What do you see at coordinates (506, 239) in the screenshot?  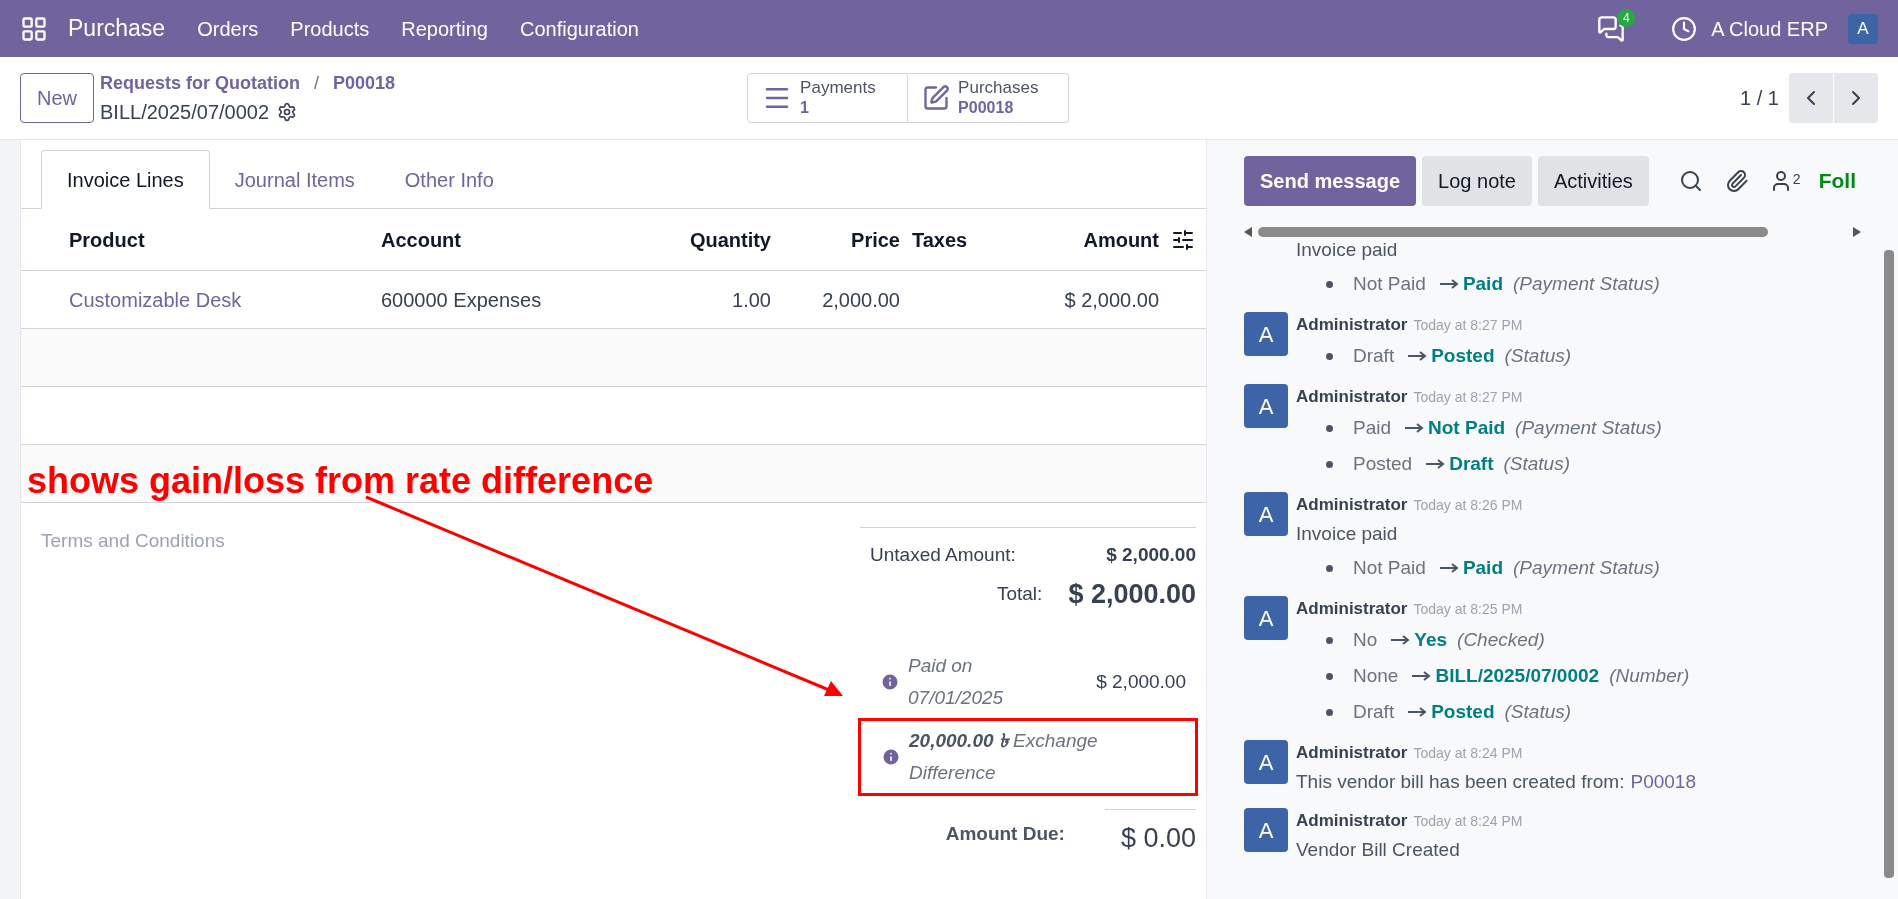 I see `column-header: Account` at bounding box center [506, 239].